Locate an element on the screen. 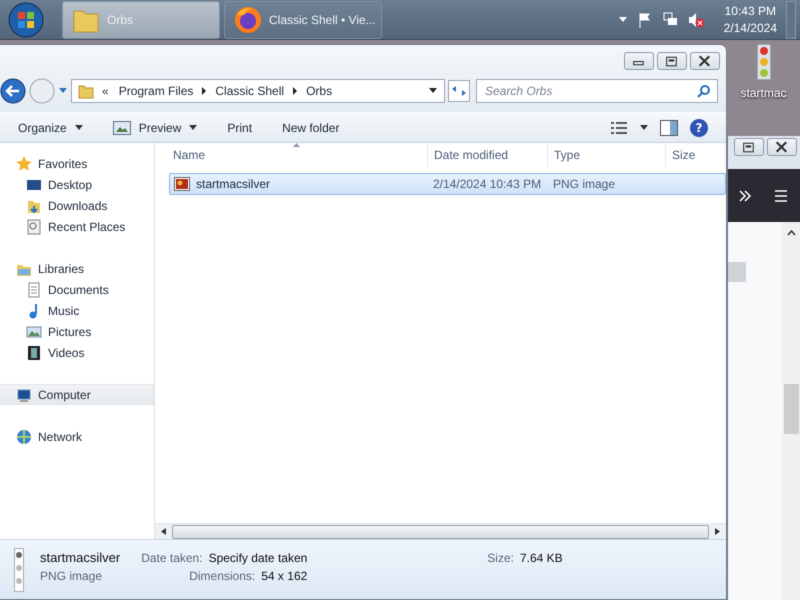 The height and width of the screenshot is (600, 800). sidebar-item: Music is located at coordinates (77, 310).